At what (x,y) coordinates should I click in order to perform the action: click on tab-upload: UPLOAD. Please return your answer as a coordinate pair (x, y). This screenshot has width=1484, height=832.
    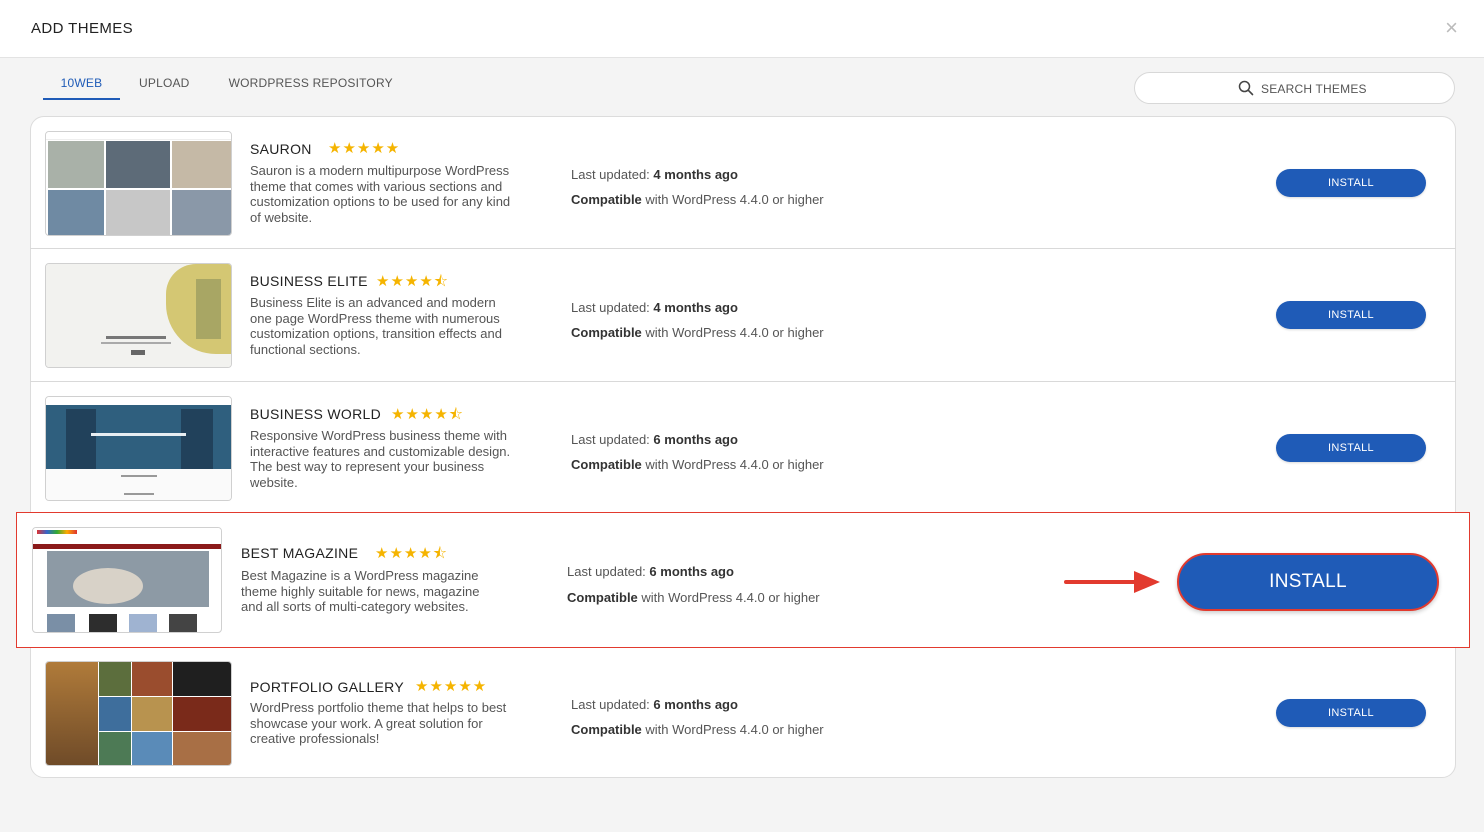
    Looking at the image, I should click on (164, 88).